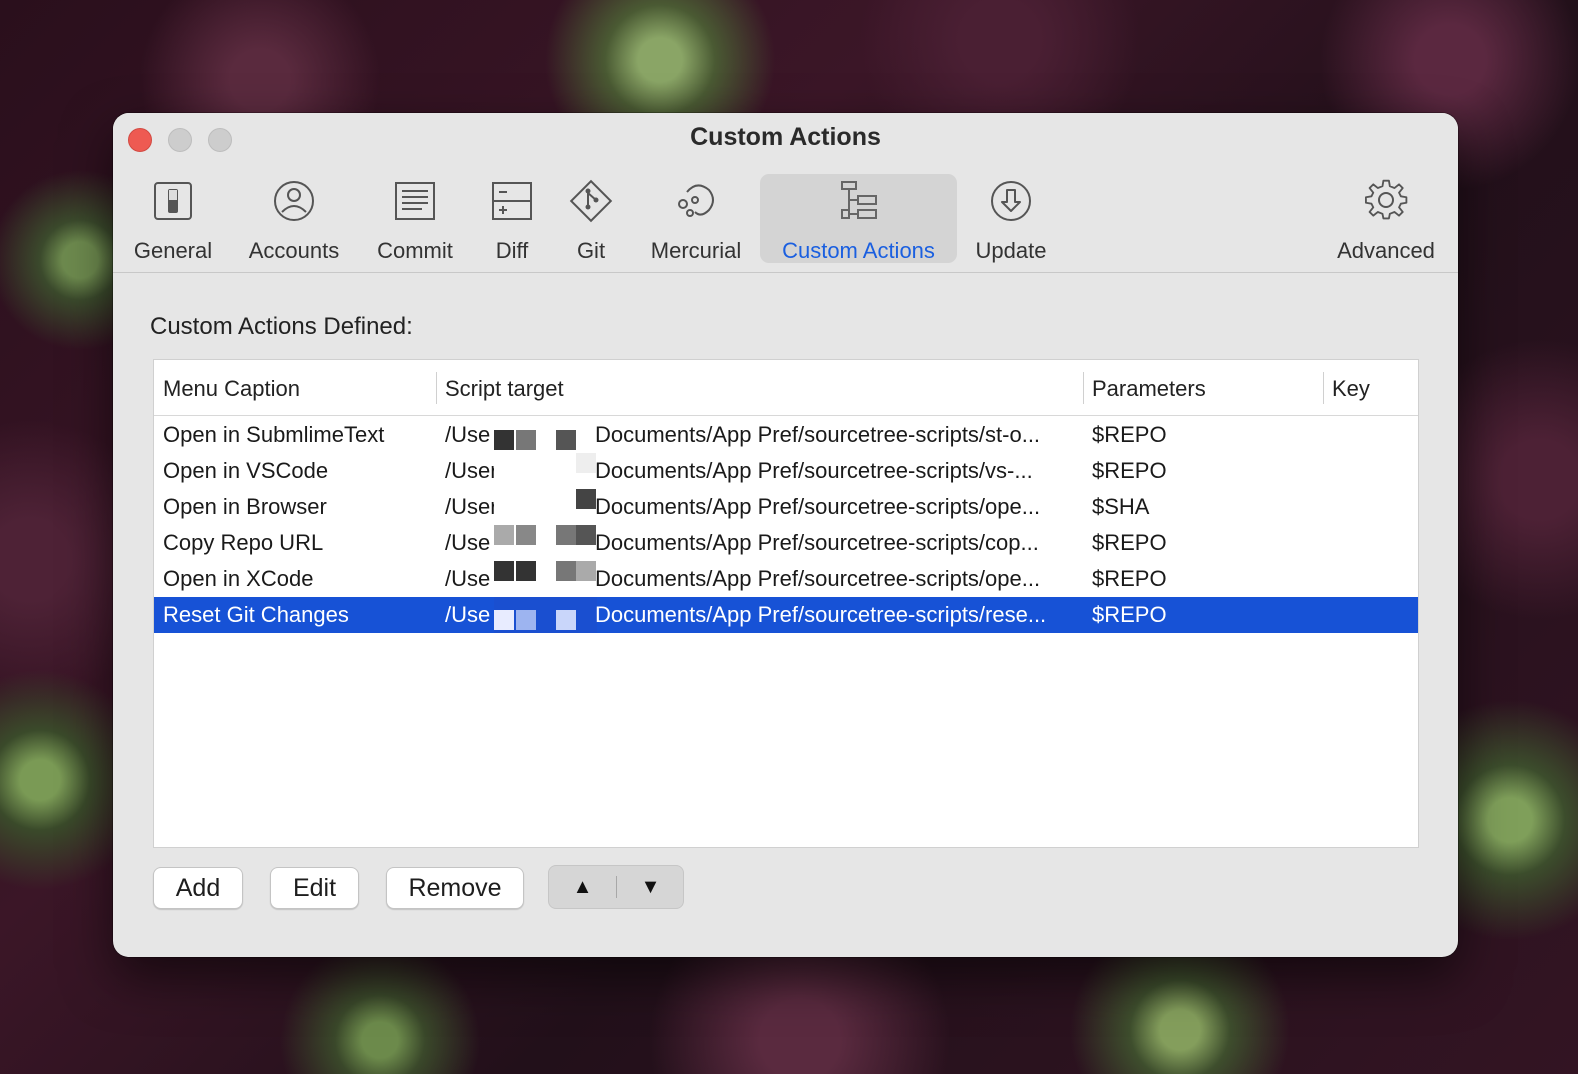 This screenshot has height=1074, width=1578. I want to click on tab-commit: Commit, so click(415, 218).